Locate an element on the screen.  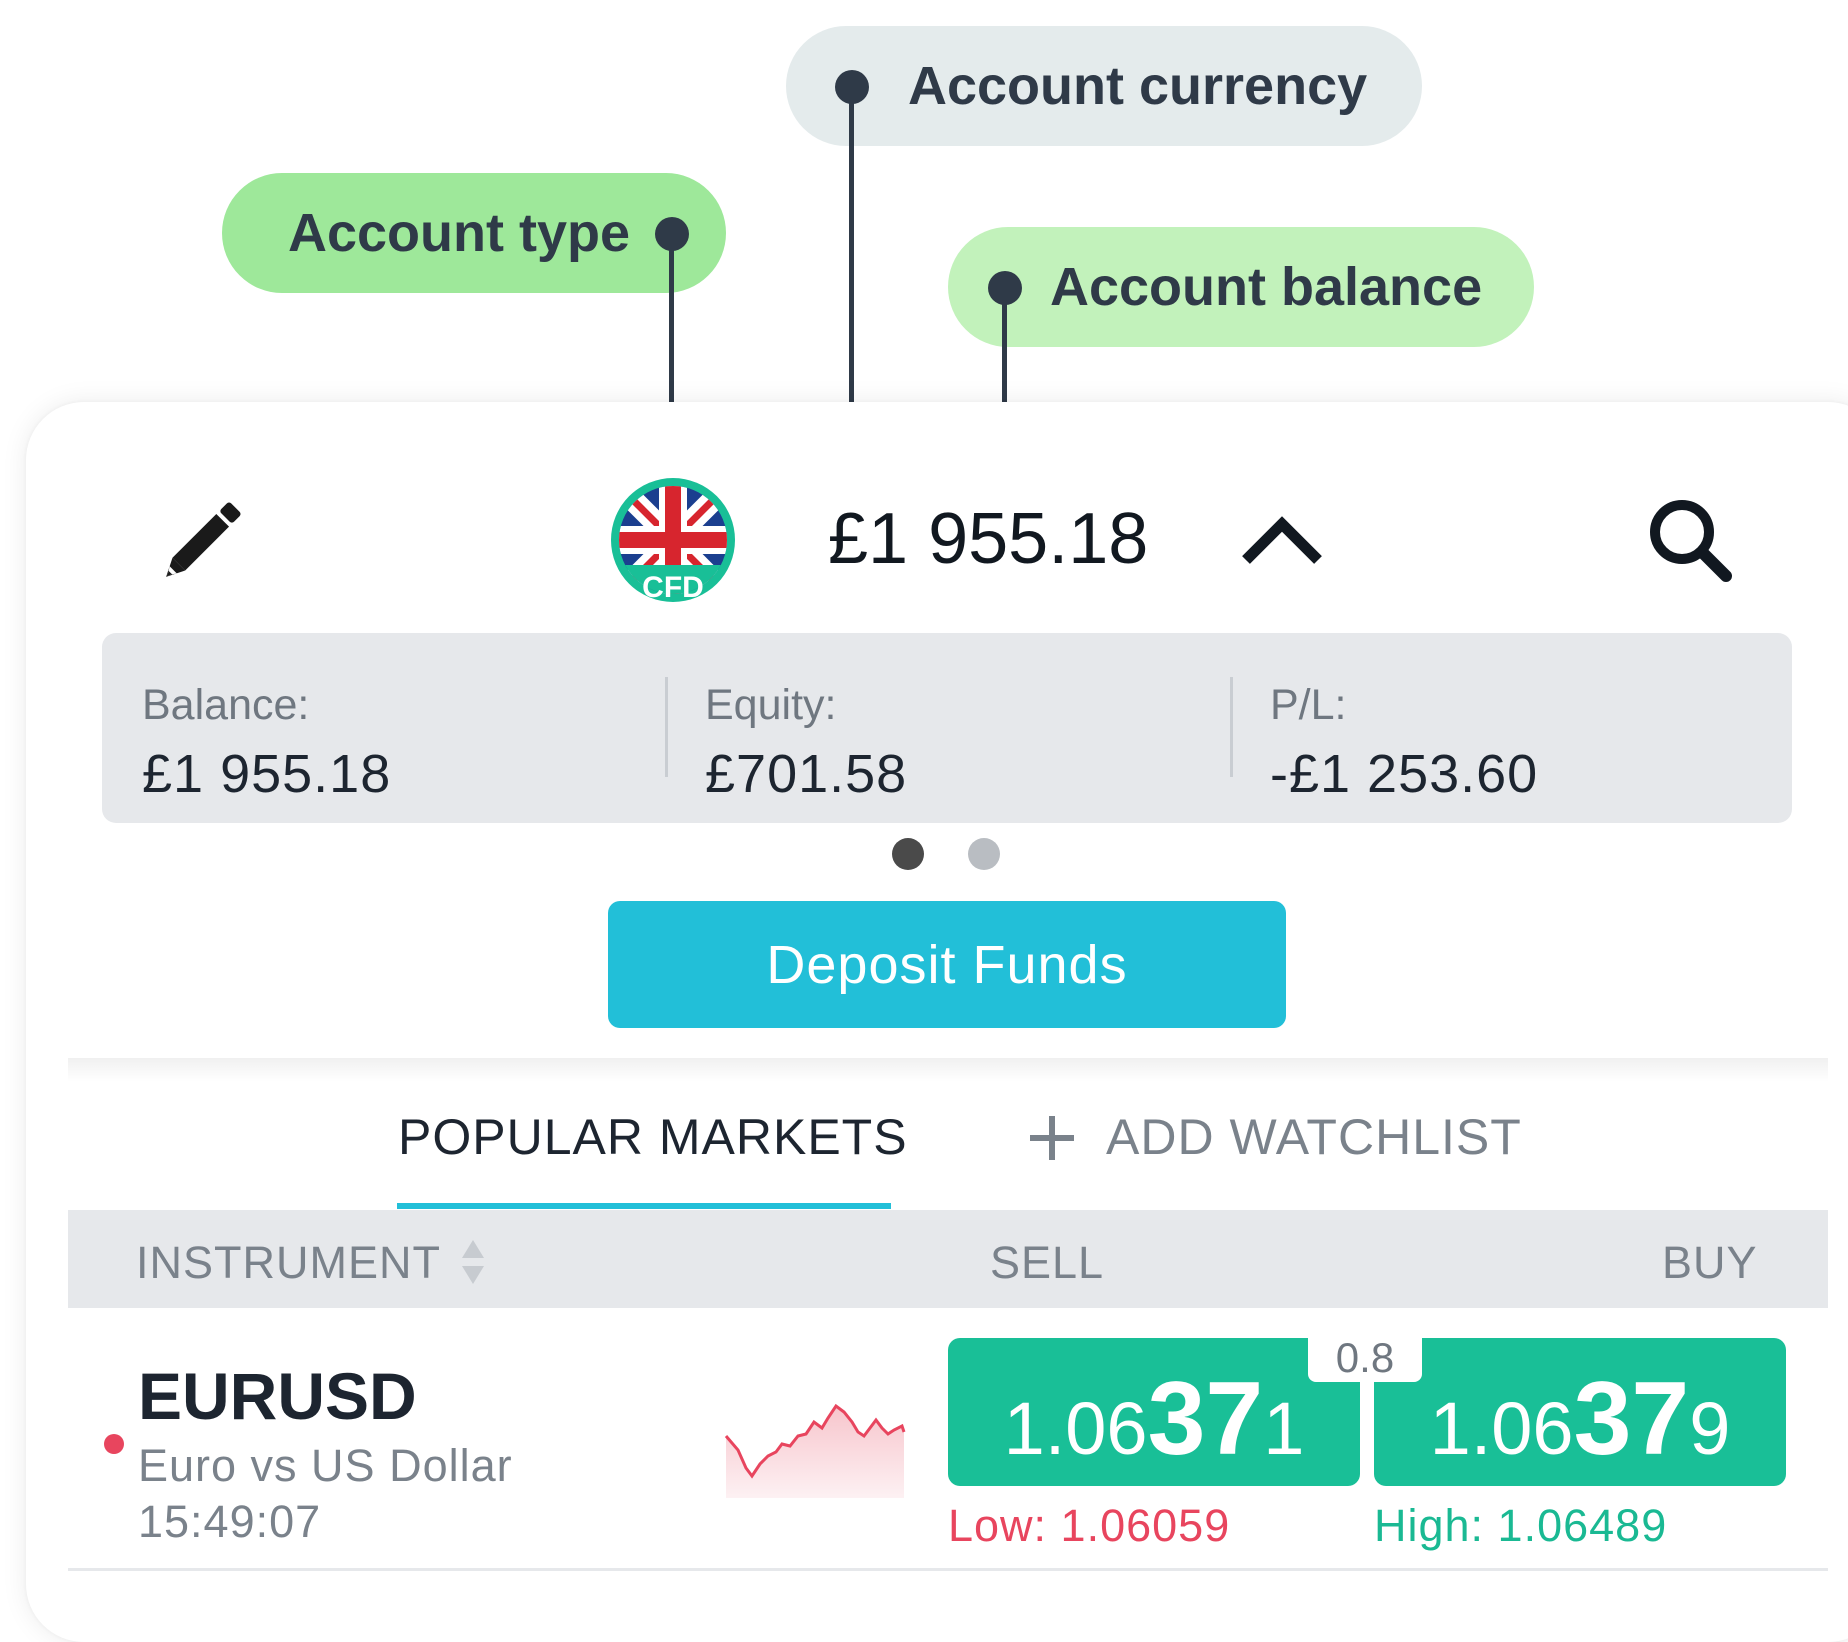
column-instrument: INSTRUMENT is located at coordinates (288, 1263).